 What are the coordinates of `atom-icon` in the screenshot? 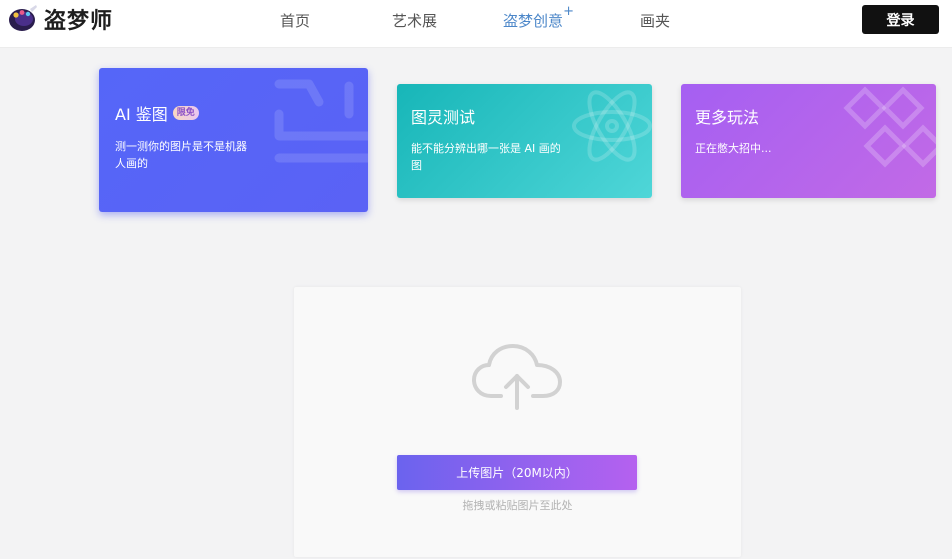 It's located at (612, 126).